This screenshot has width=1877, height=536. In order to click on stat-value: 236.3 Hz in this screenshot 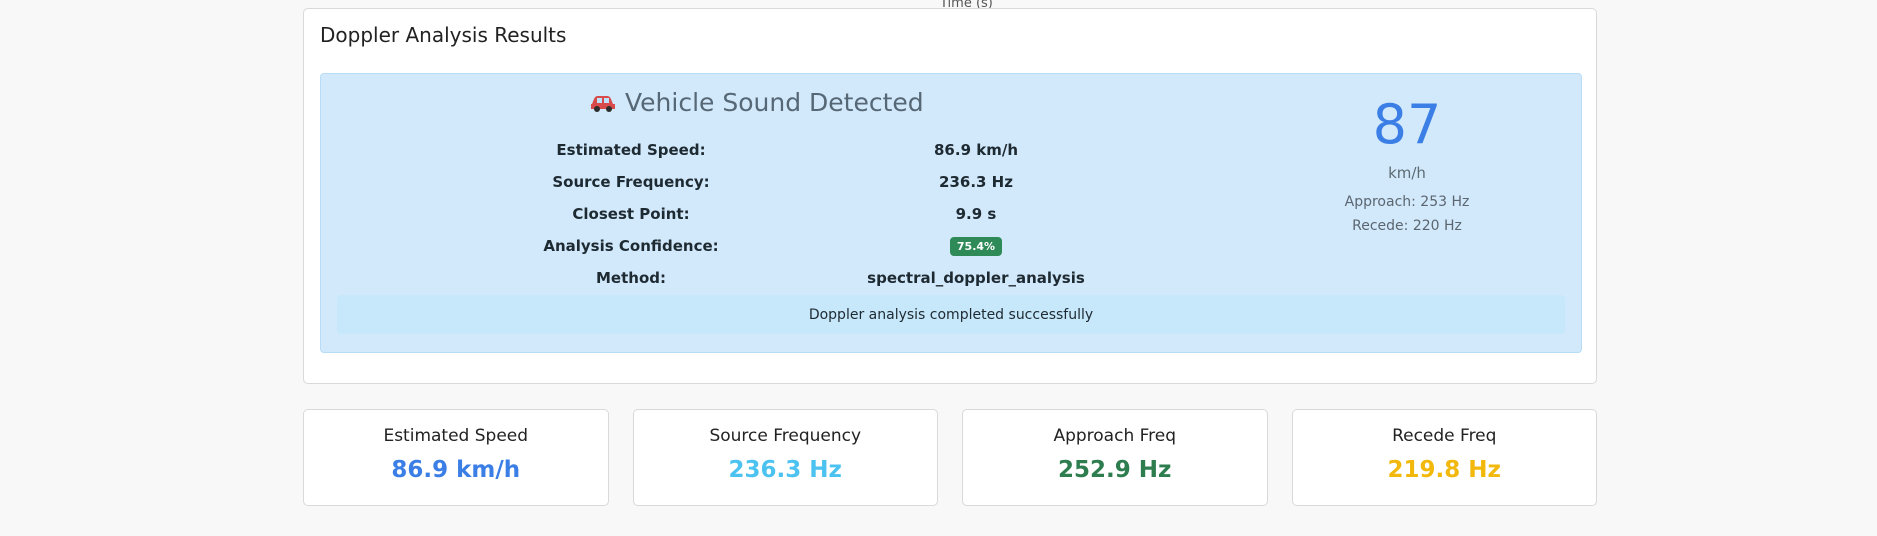, I will do `click(785, 470)`.